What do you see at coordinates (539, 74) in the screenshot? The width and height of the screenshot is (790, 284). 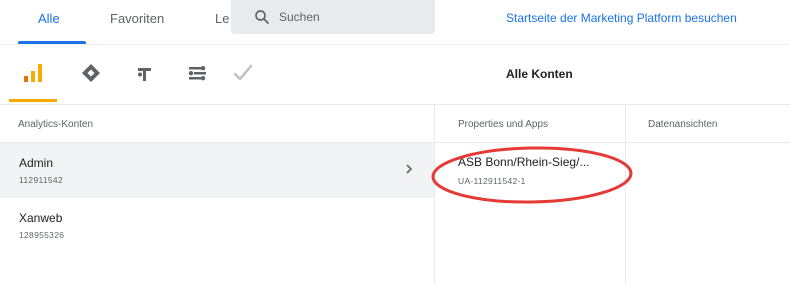 I see `scope-title: Alle Konten` at bounding box center [539, 74].